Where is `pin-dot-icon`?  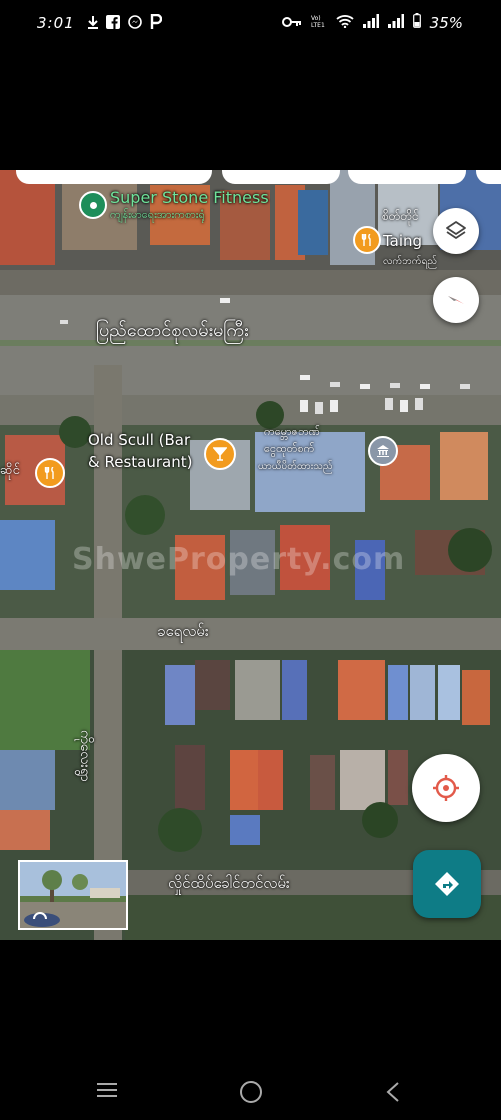 pin-dot-icon is located at coordinates (93, 205).